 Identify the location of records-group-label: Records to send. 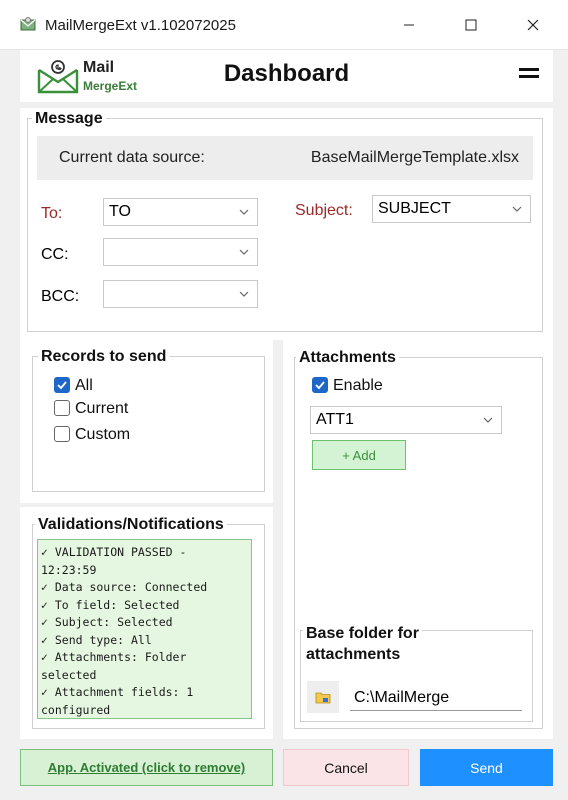
(104, 357).